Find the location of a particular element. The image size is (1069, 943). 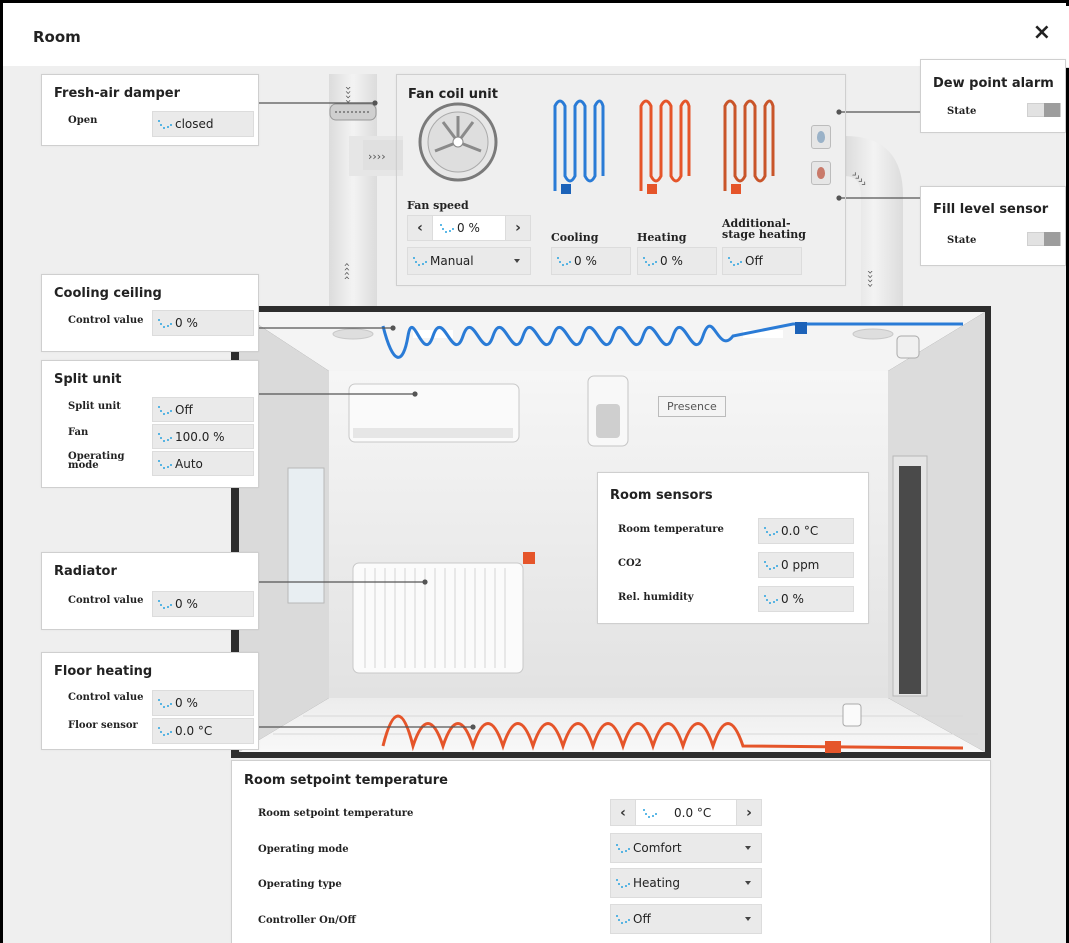

close-icon: × is located at coordinates (1042, 33).